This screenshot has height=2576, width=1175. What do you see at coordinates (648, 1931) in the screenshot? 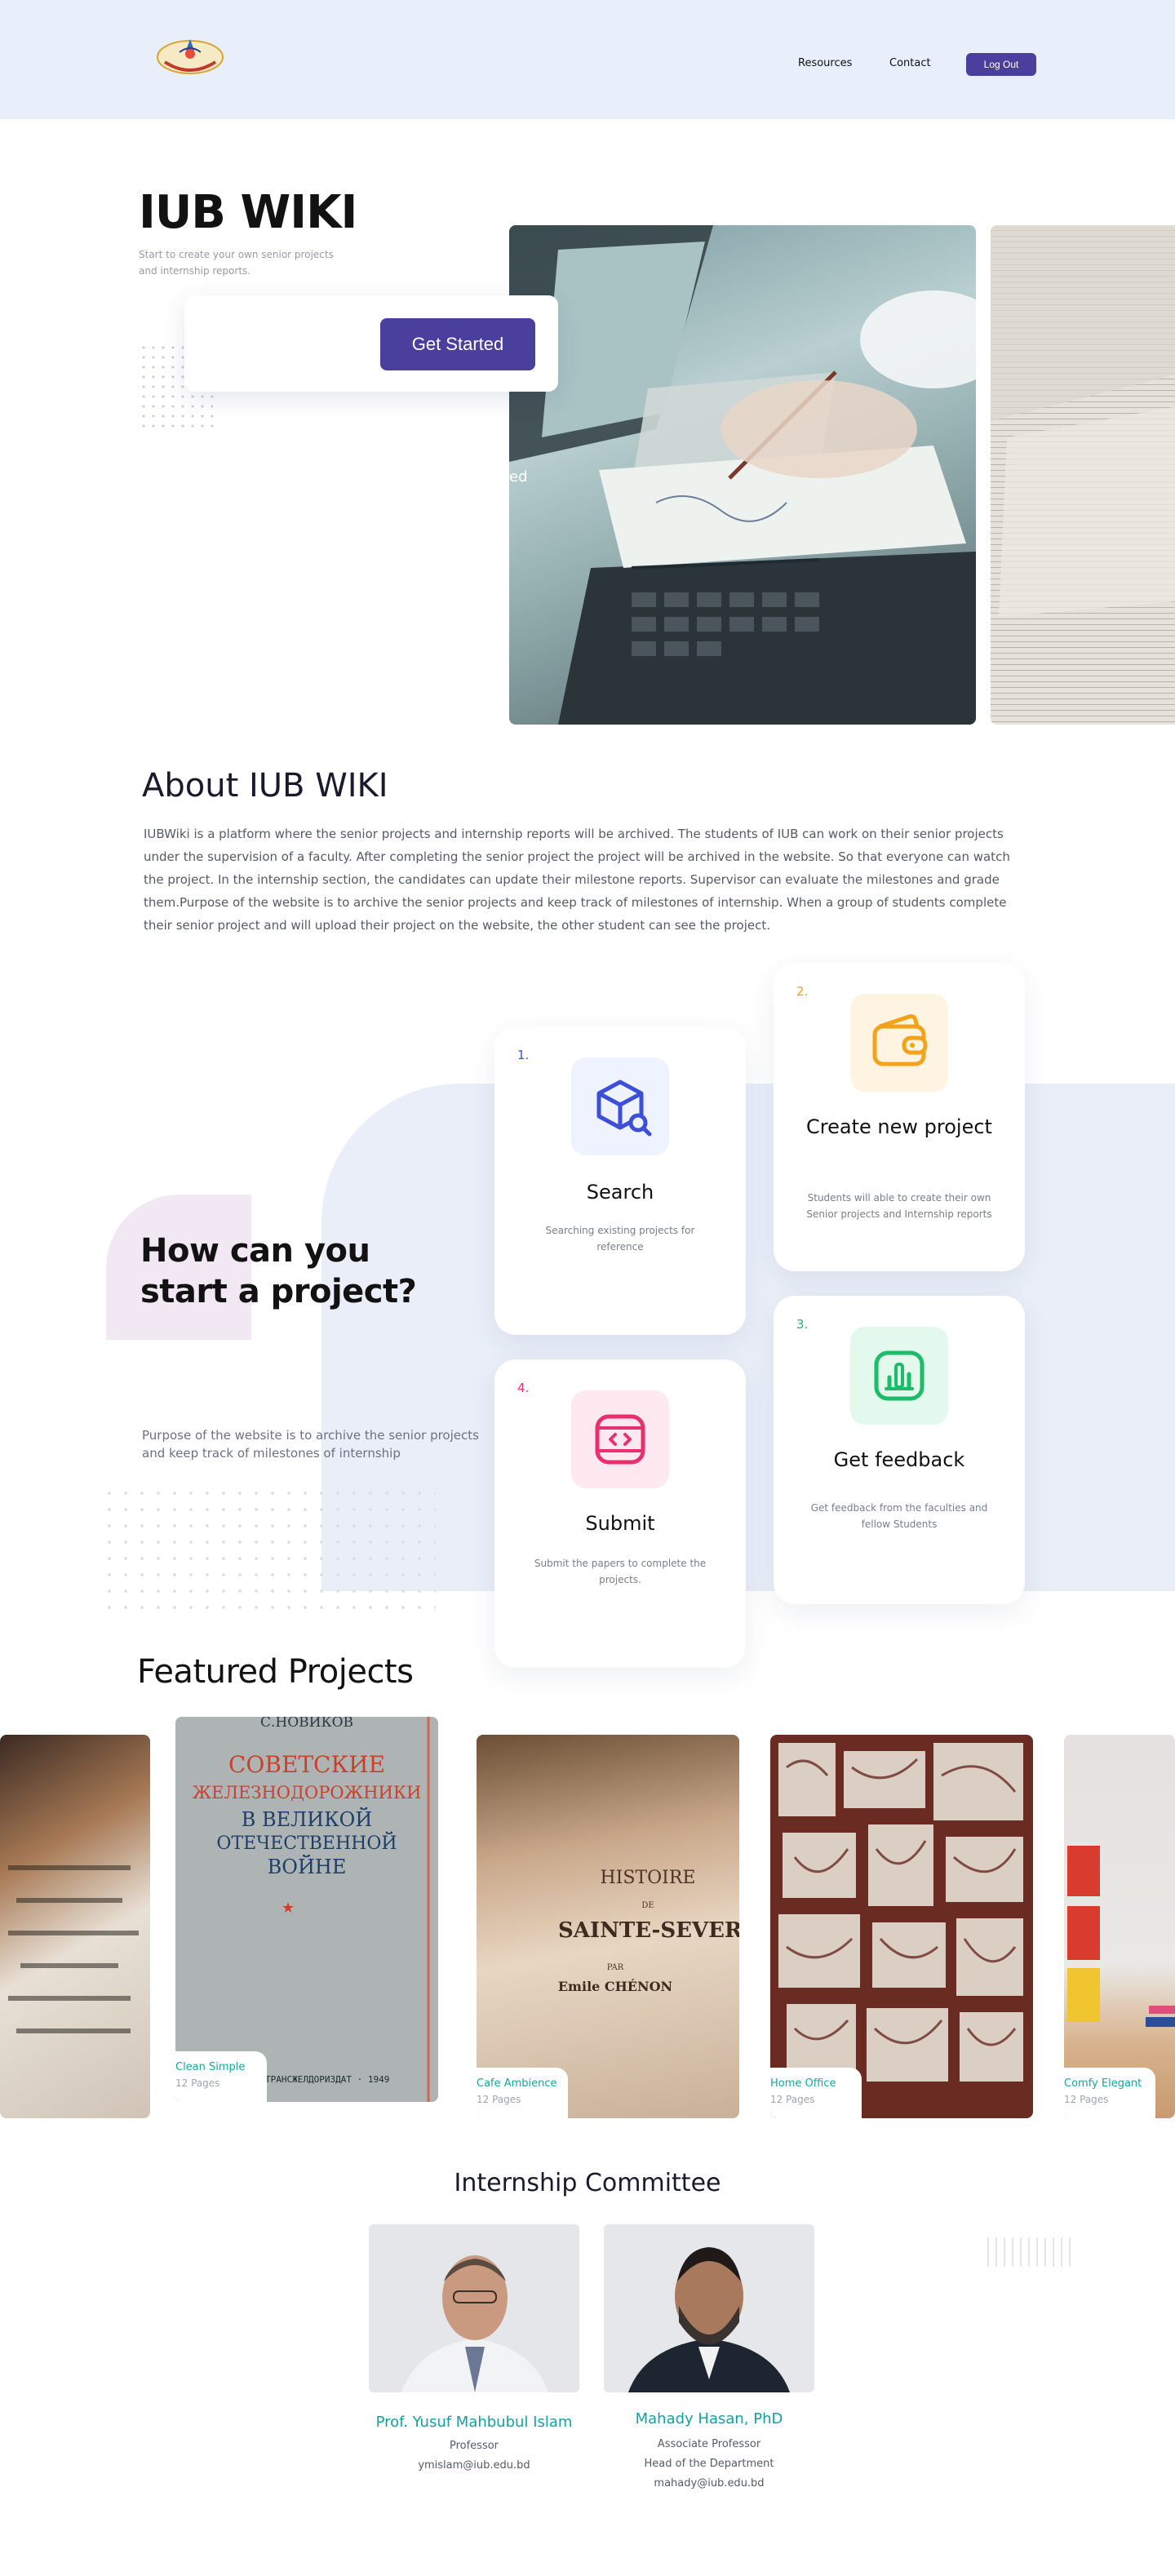
I see `book-text: SAINTE-SEVERE-EN-BERRY` at bounding box center [648, 1931].